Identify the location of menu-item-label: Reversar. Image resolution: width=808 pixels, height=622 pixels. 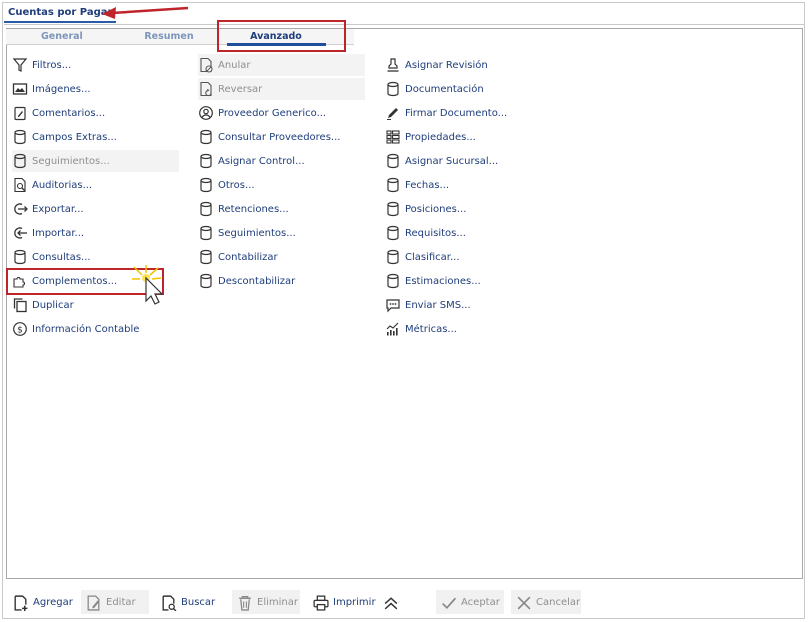
(240, 89).